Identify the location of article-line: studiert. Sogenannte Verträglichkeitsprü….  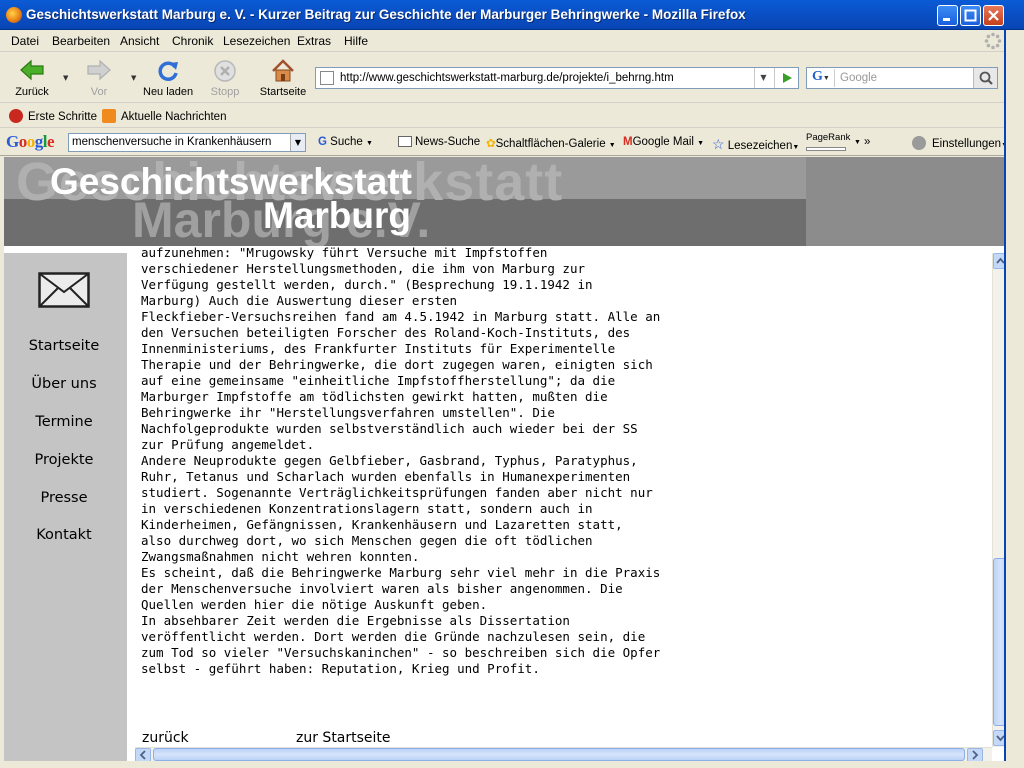
(397, 492).